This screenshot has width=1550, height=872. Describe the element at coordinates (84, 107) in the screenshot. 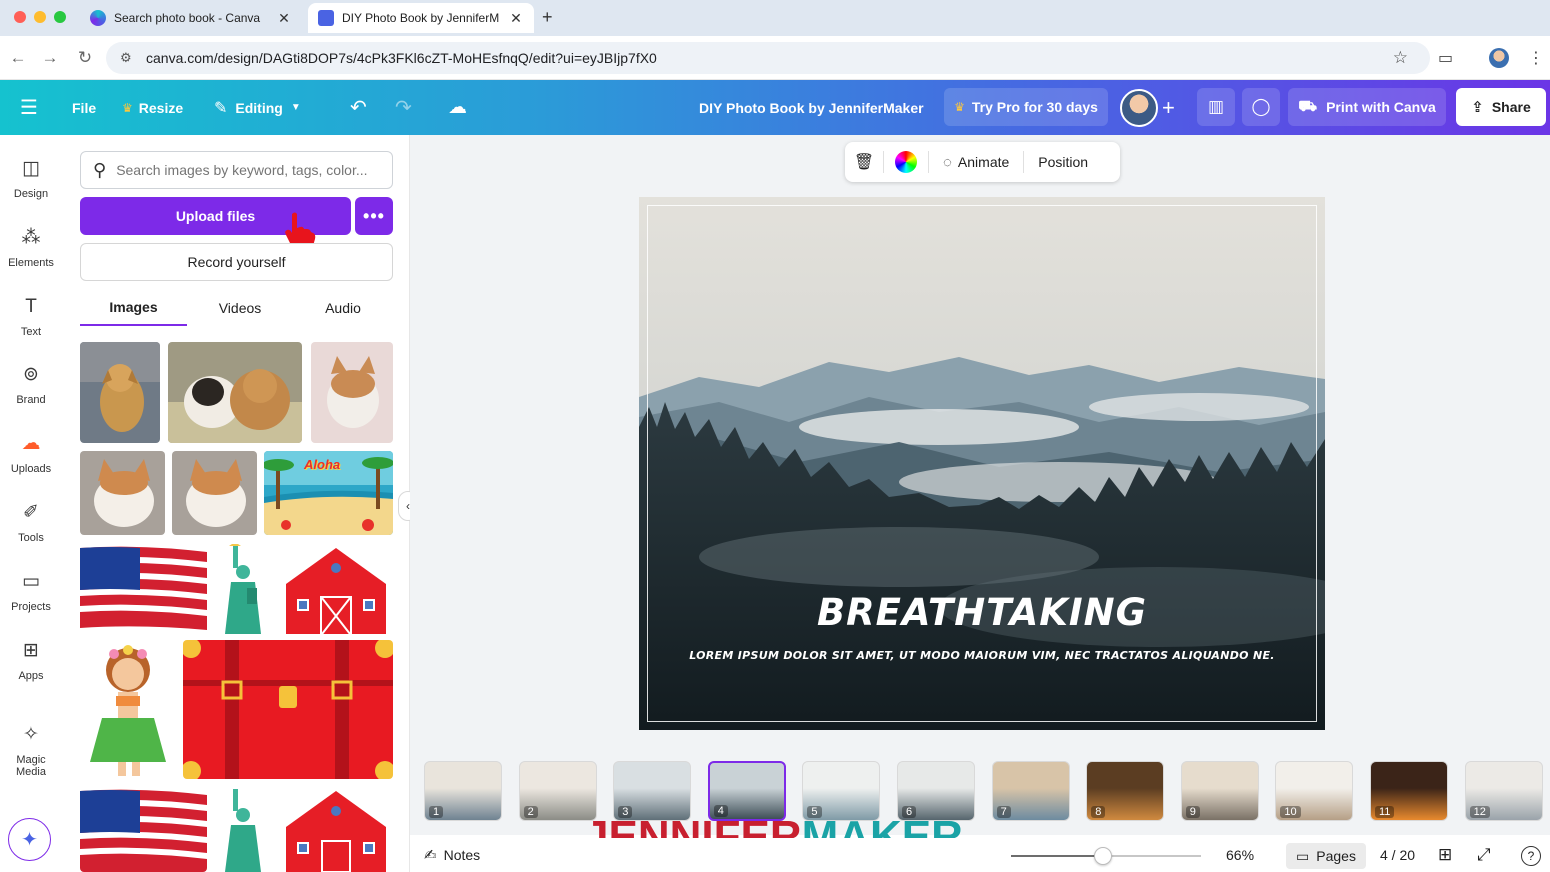

I see `file-menu: File` at that location.